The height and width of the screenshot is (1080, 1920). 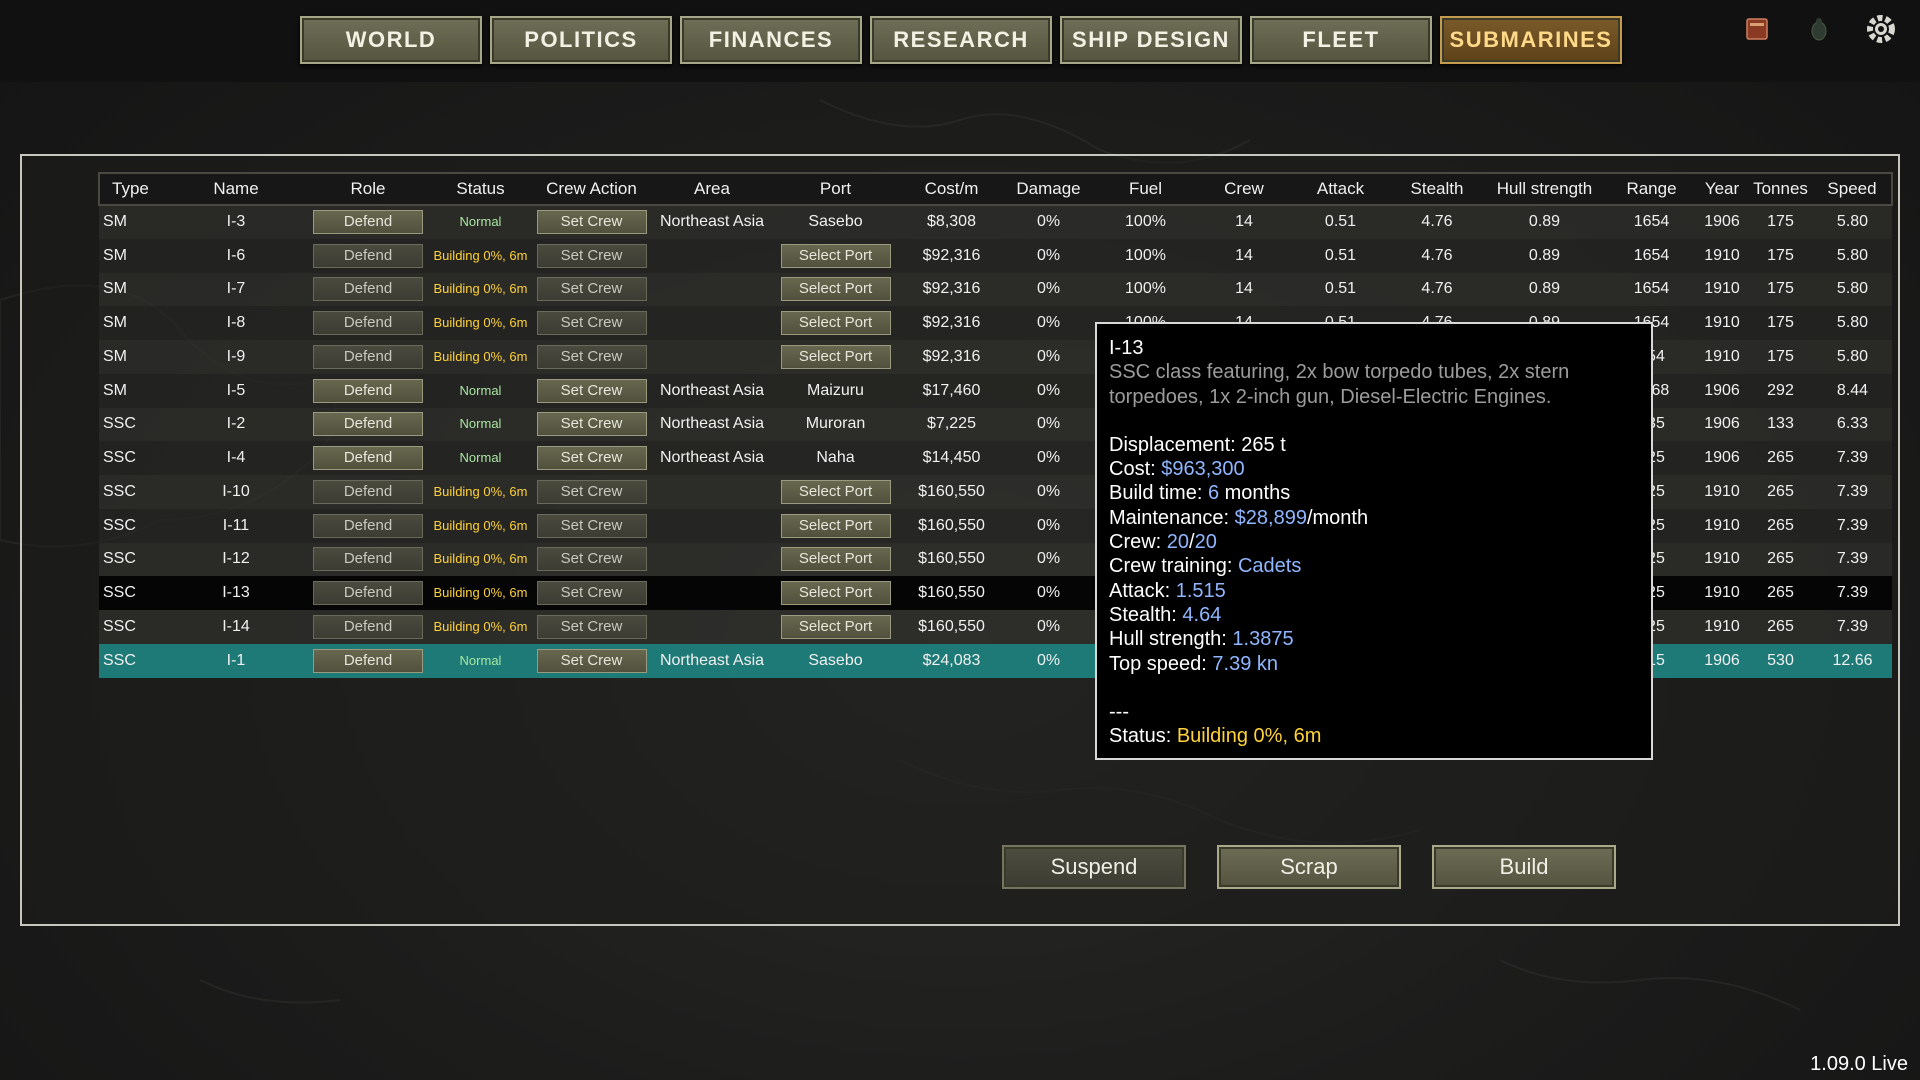 I want to click on column-header-stealth: Stealth, so click(x=1437, y=189).